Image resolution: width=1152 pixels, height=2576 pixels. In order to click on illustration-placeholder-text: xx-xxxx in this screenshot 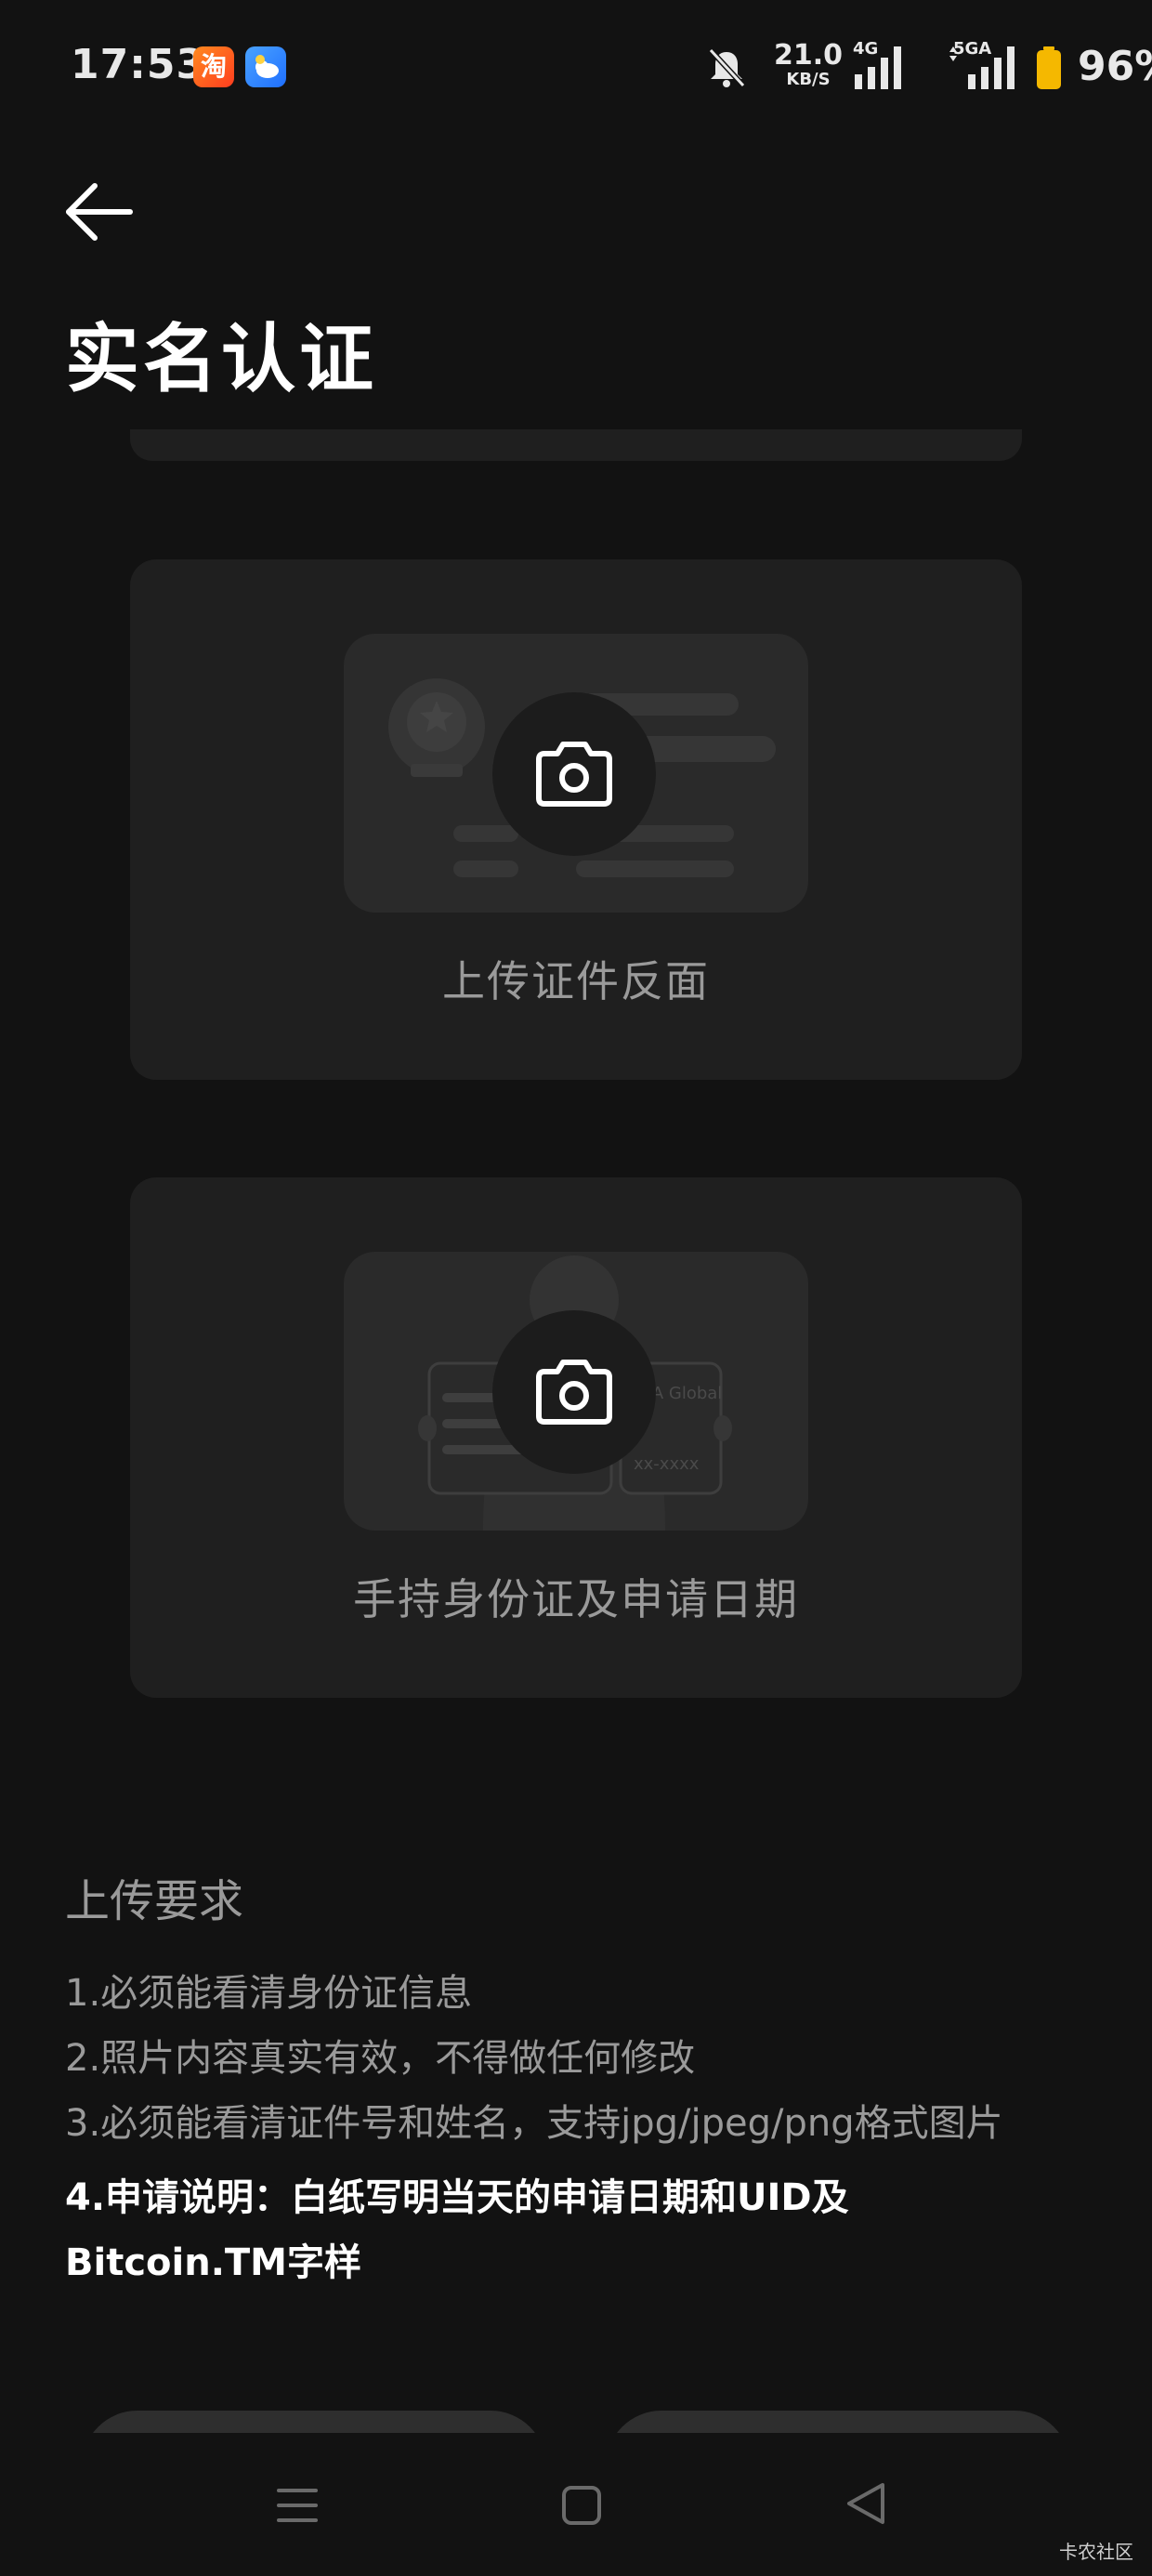, I will do `click(667, 1464)`.